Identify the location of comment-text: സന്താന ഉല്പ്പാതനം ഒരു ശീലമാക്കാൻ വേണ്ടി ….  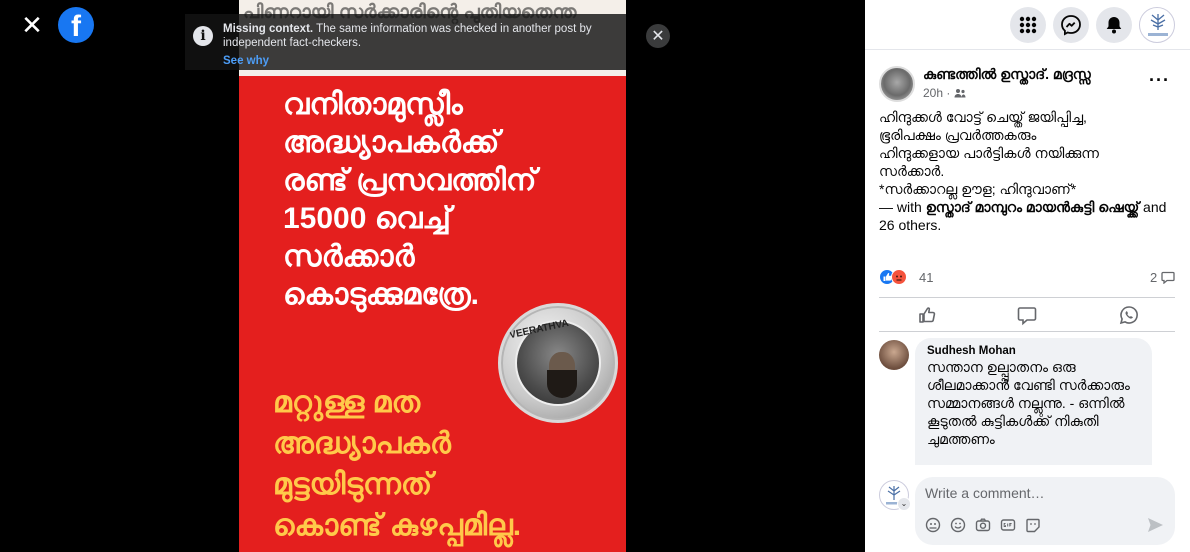
(1028, 403).